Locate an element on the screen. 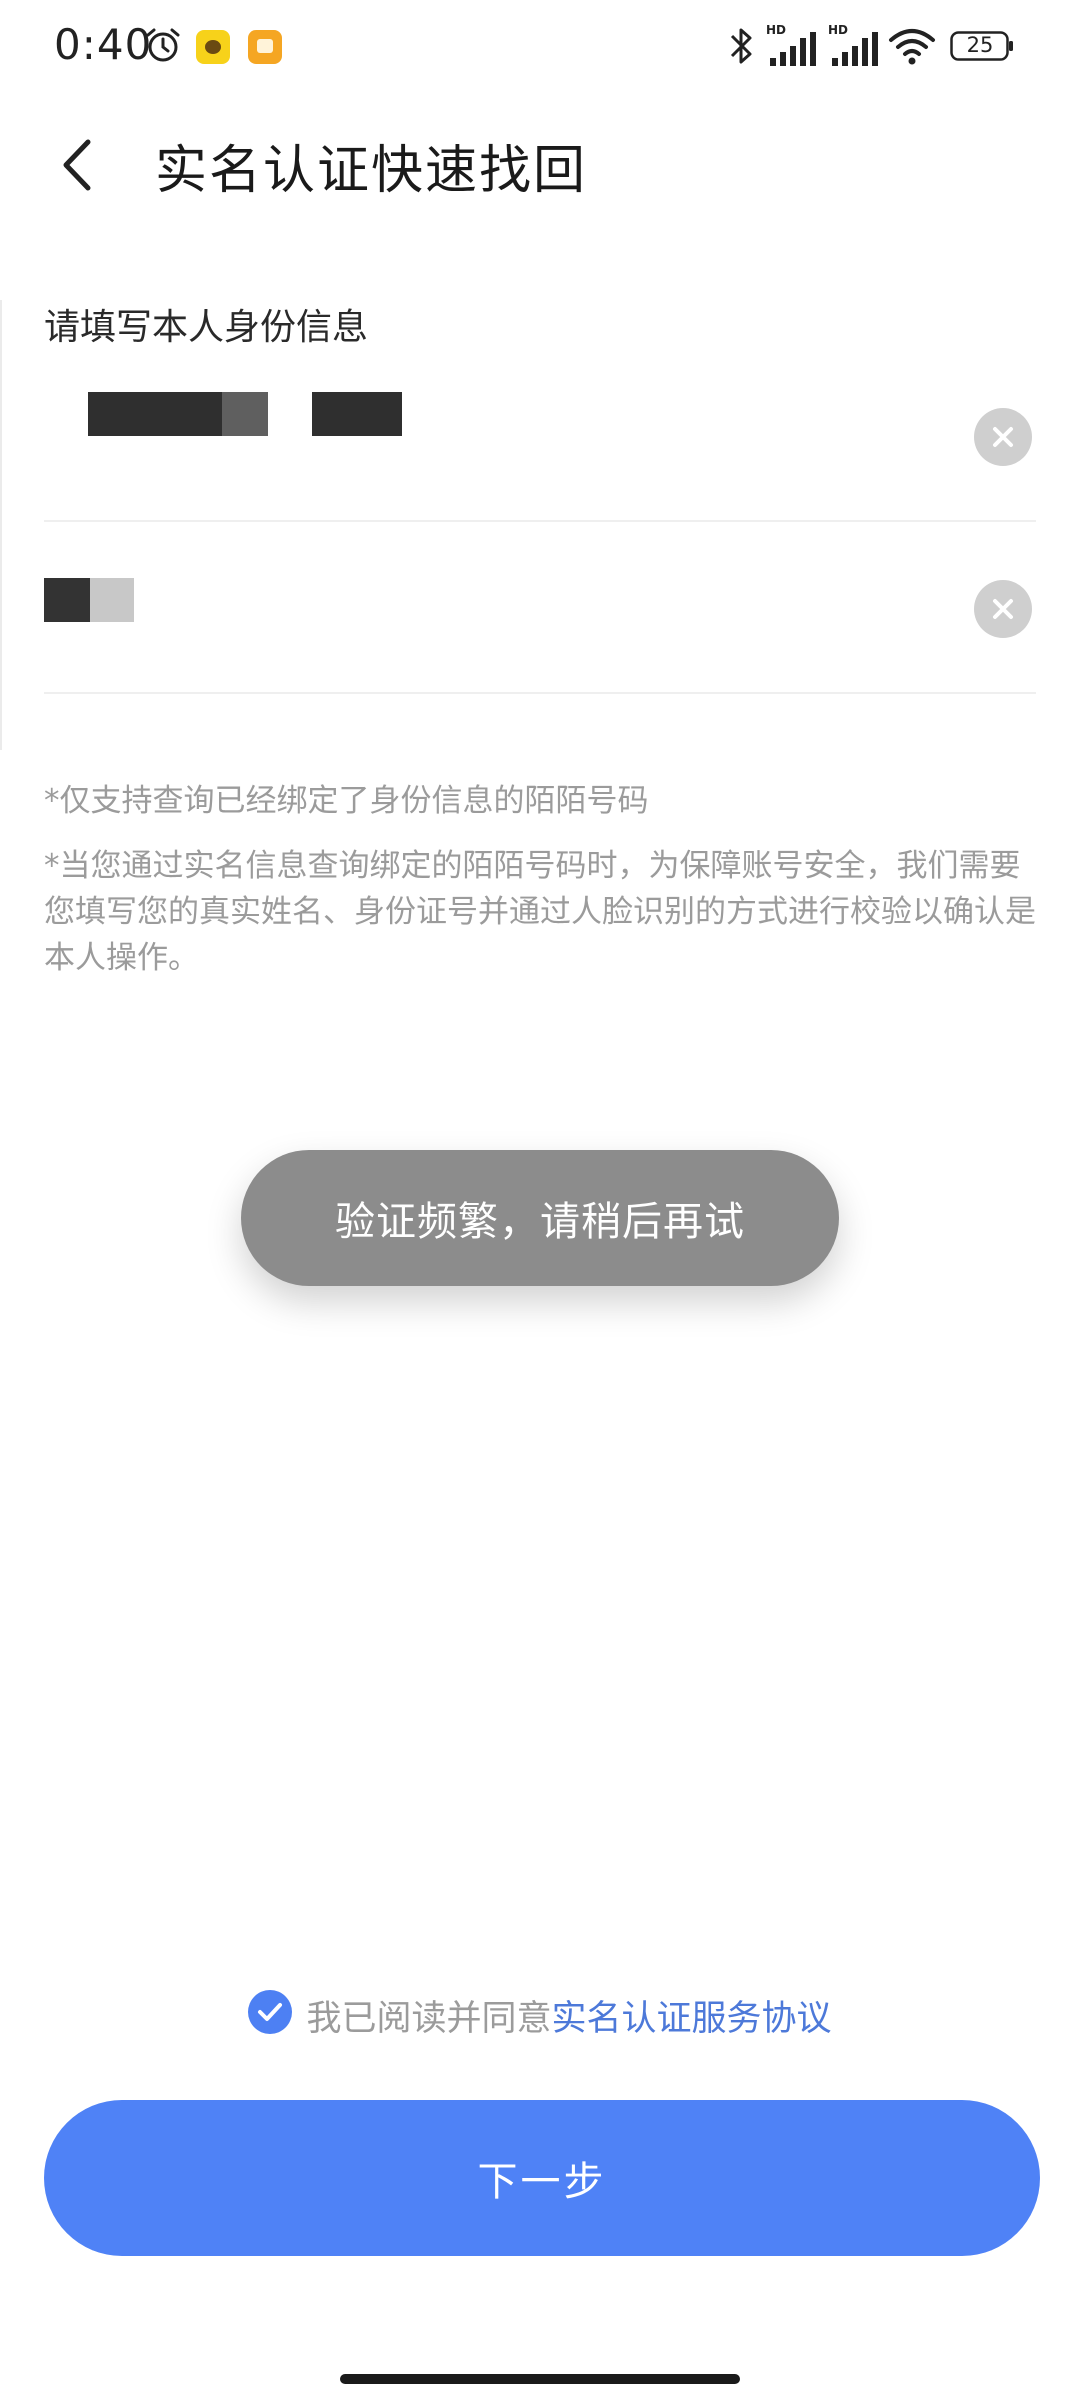 This screenshot has height=2400, width=1080. battery-level: 25 is located at coordinates (980, 45).